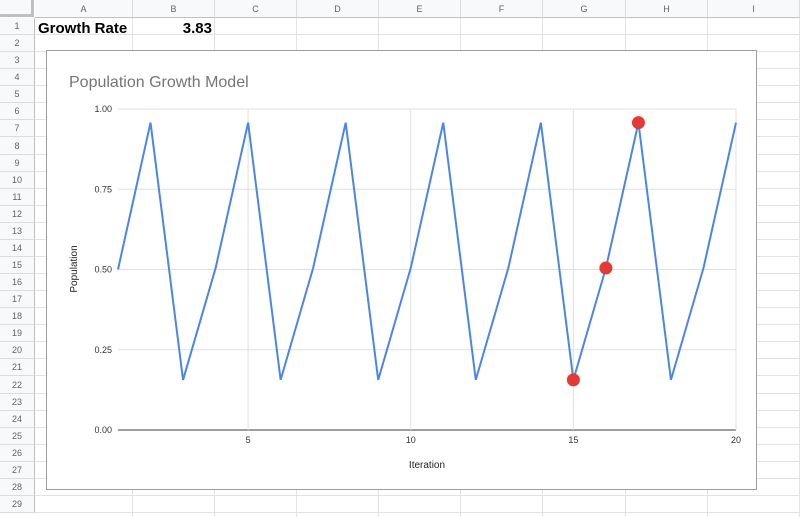 The image size is (800, 517). Describe the element at coordinates (17, 470) in the screenshot. I see `row-header-27: 27` at that location.